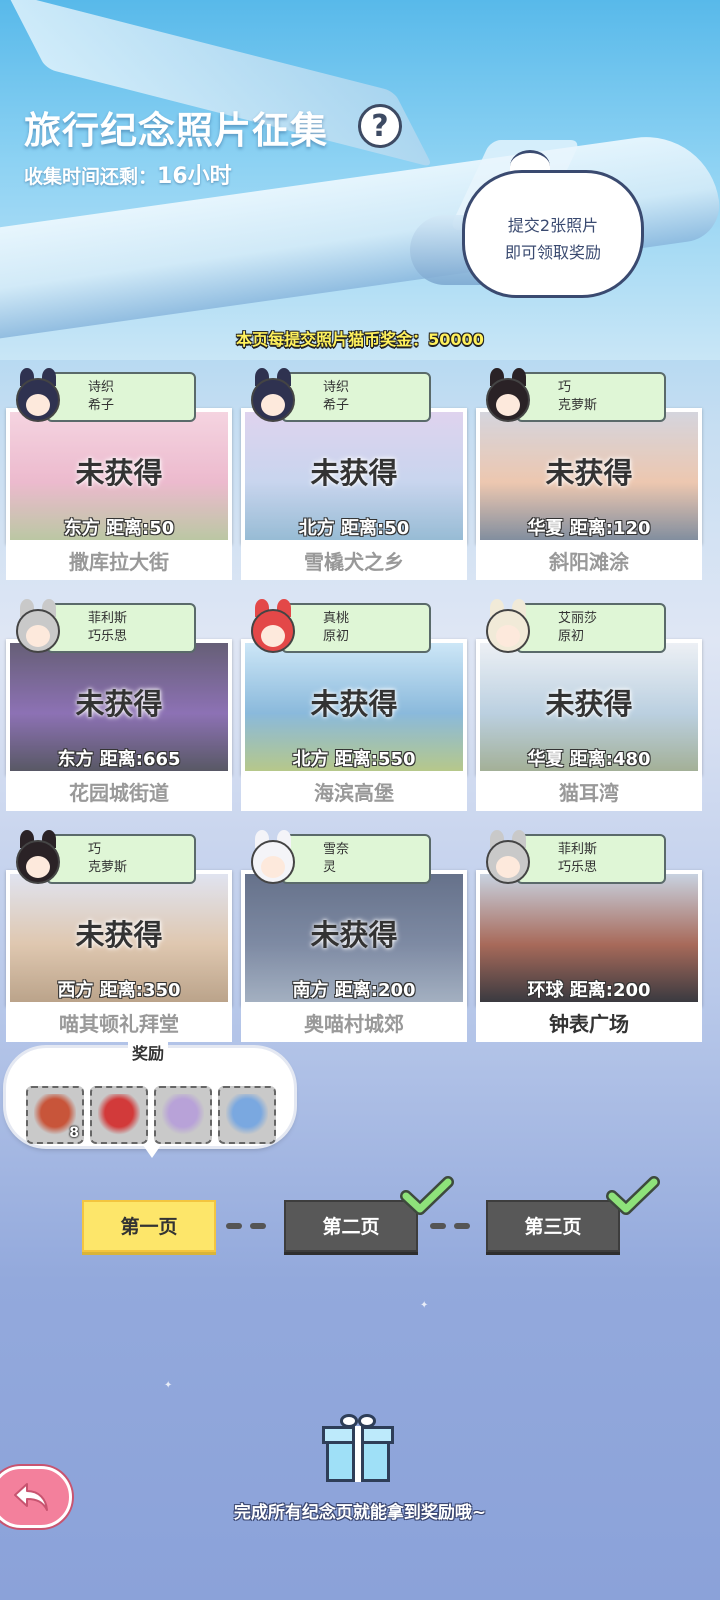 This screenshot has height=1600, width=720. I want to click on page-tab-2: 第二页, so click(351, 1226).